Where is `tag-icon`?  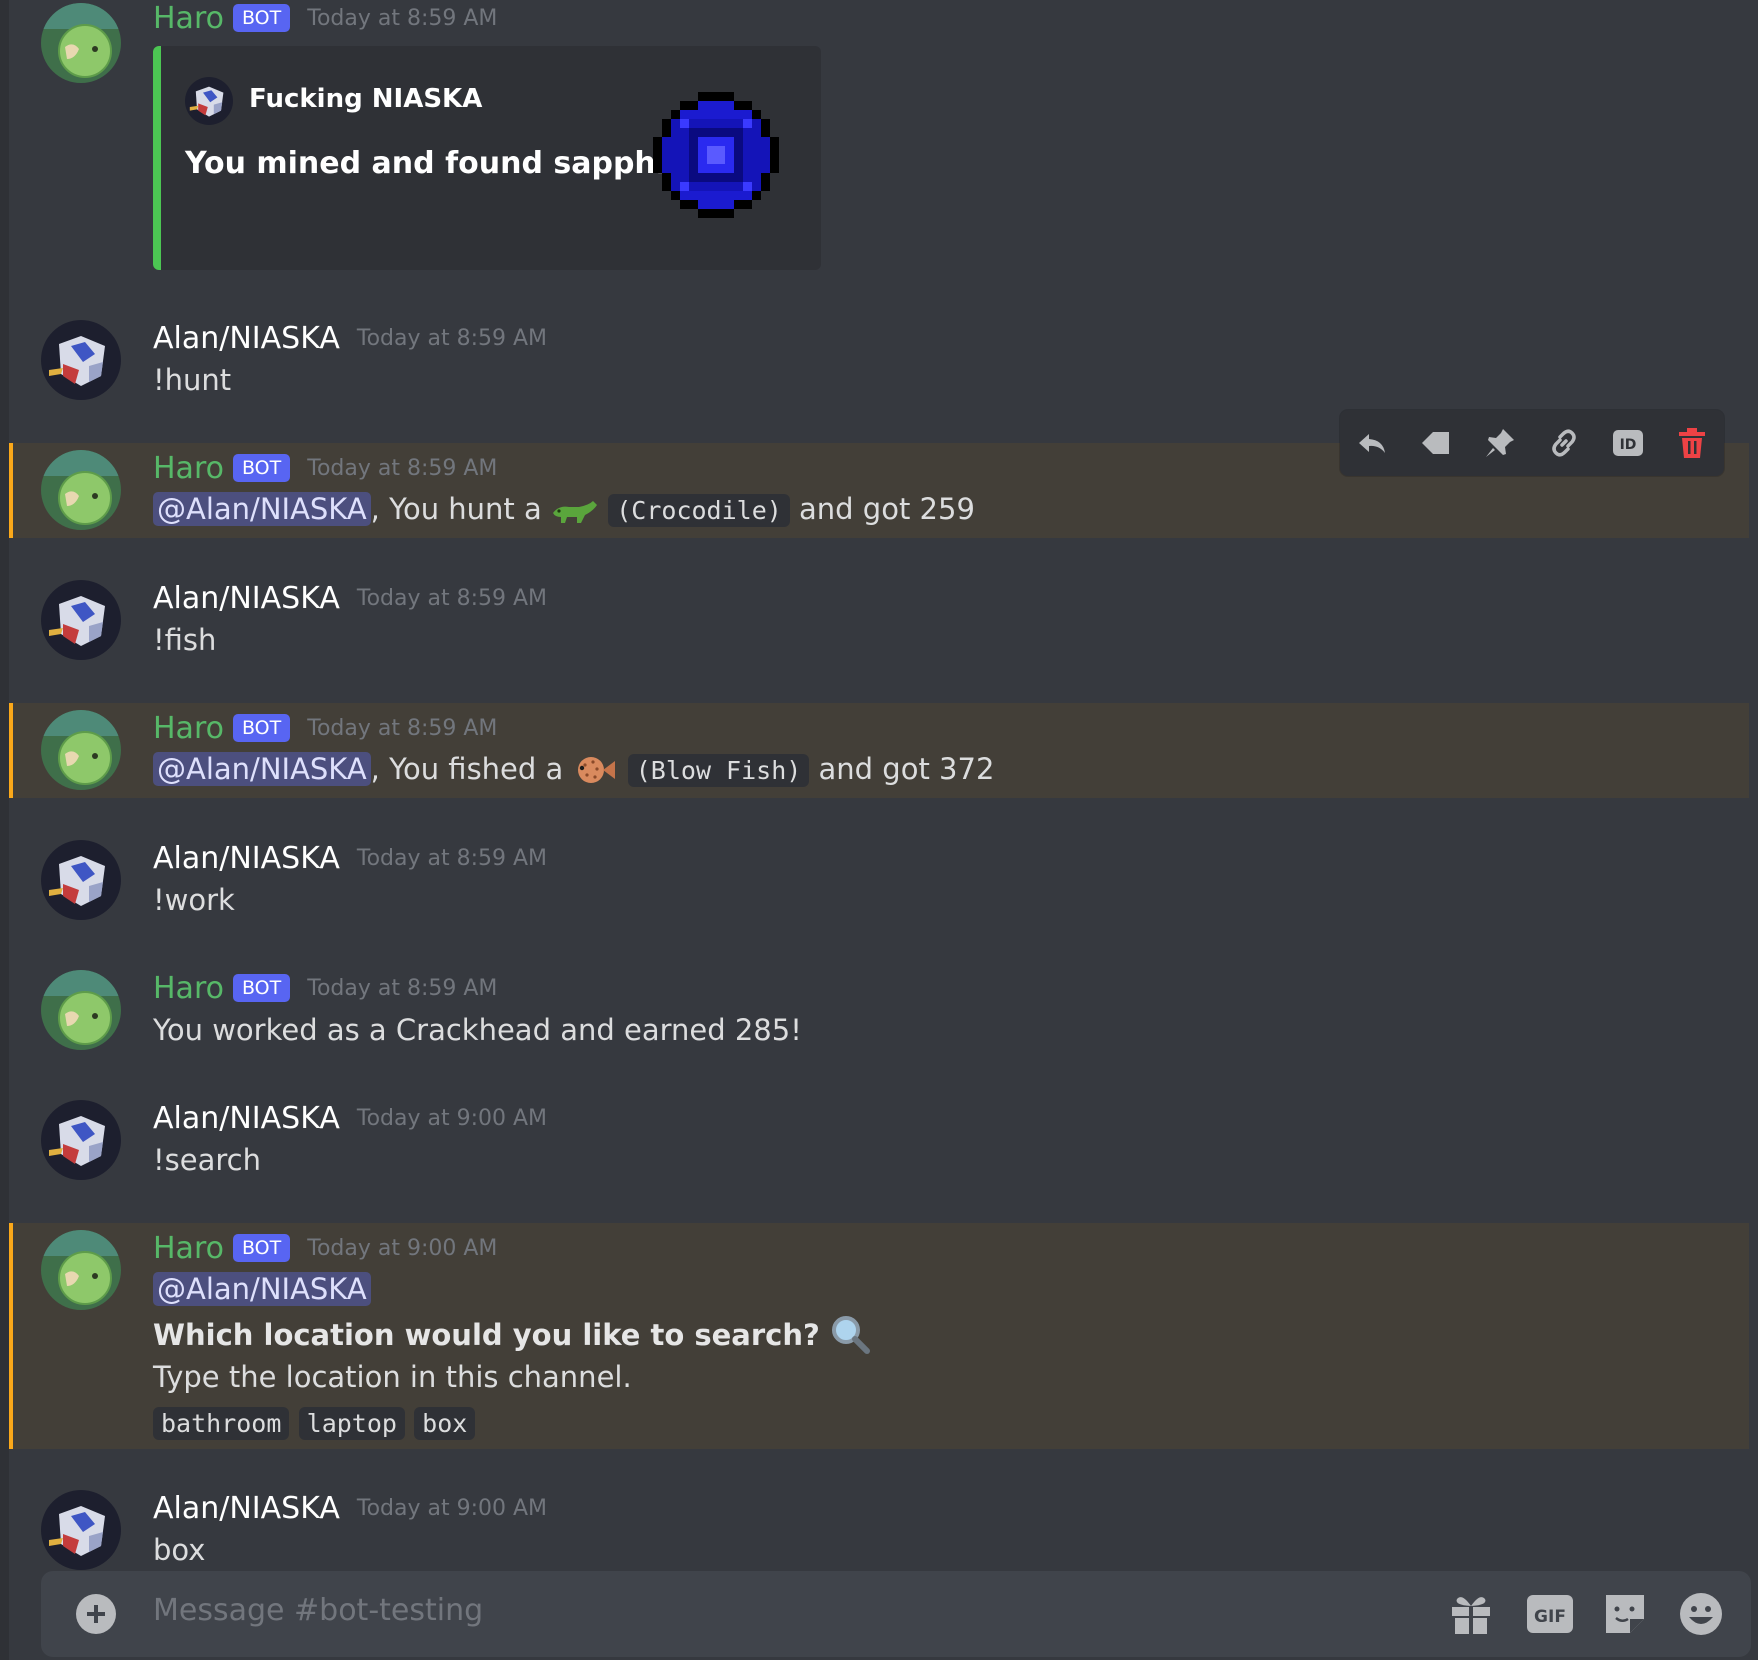 tag-icon is located at coordinates (1435, 443).